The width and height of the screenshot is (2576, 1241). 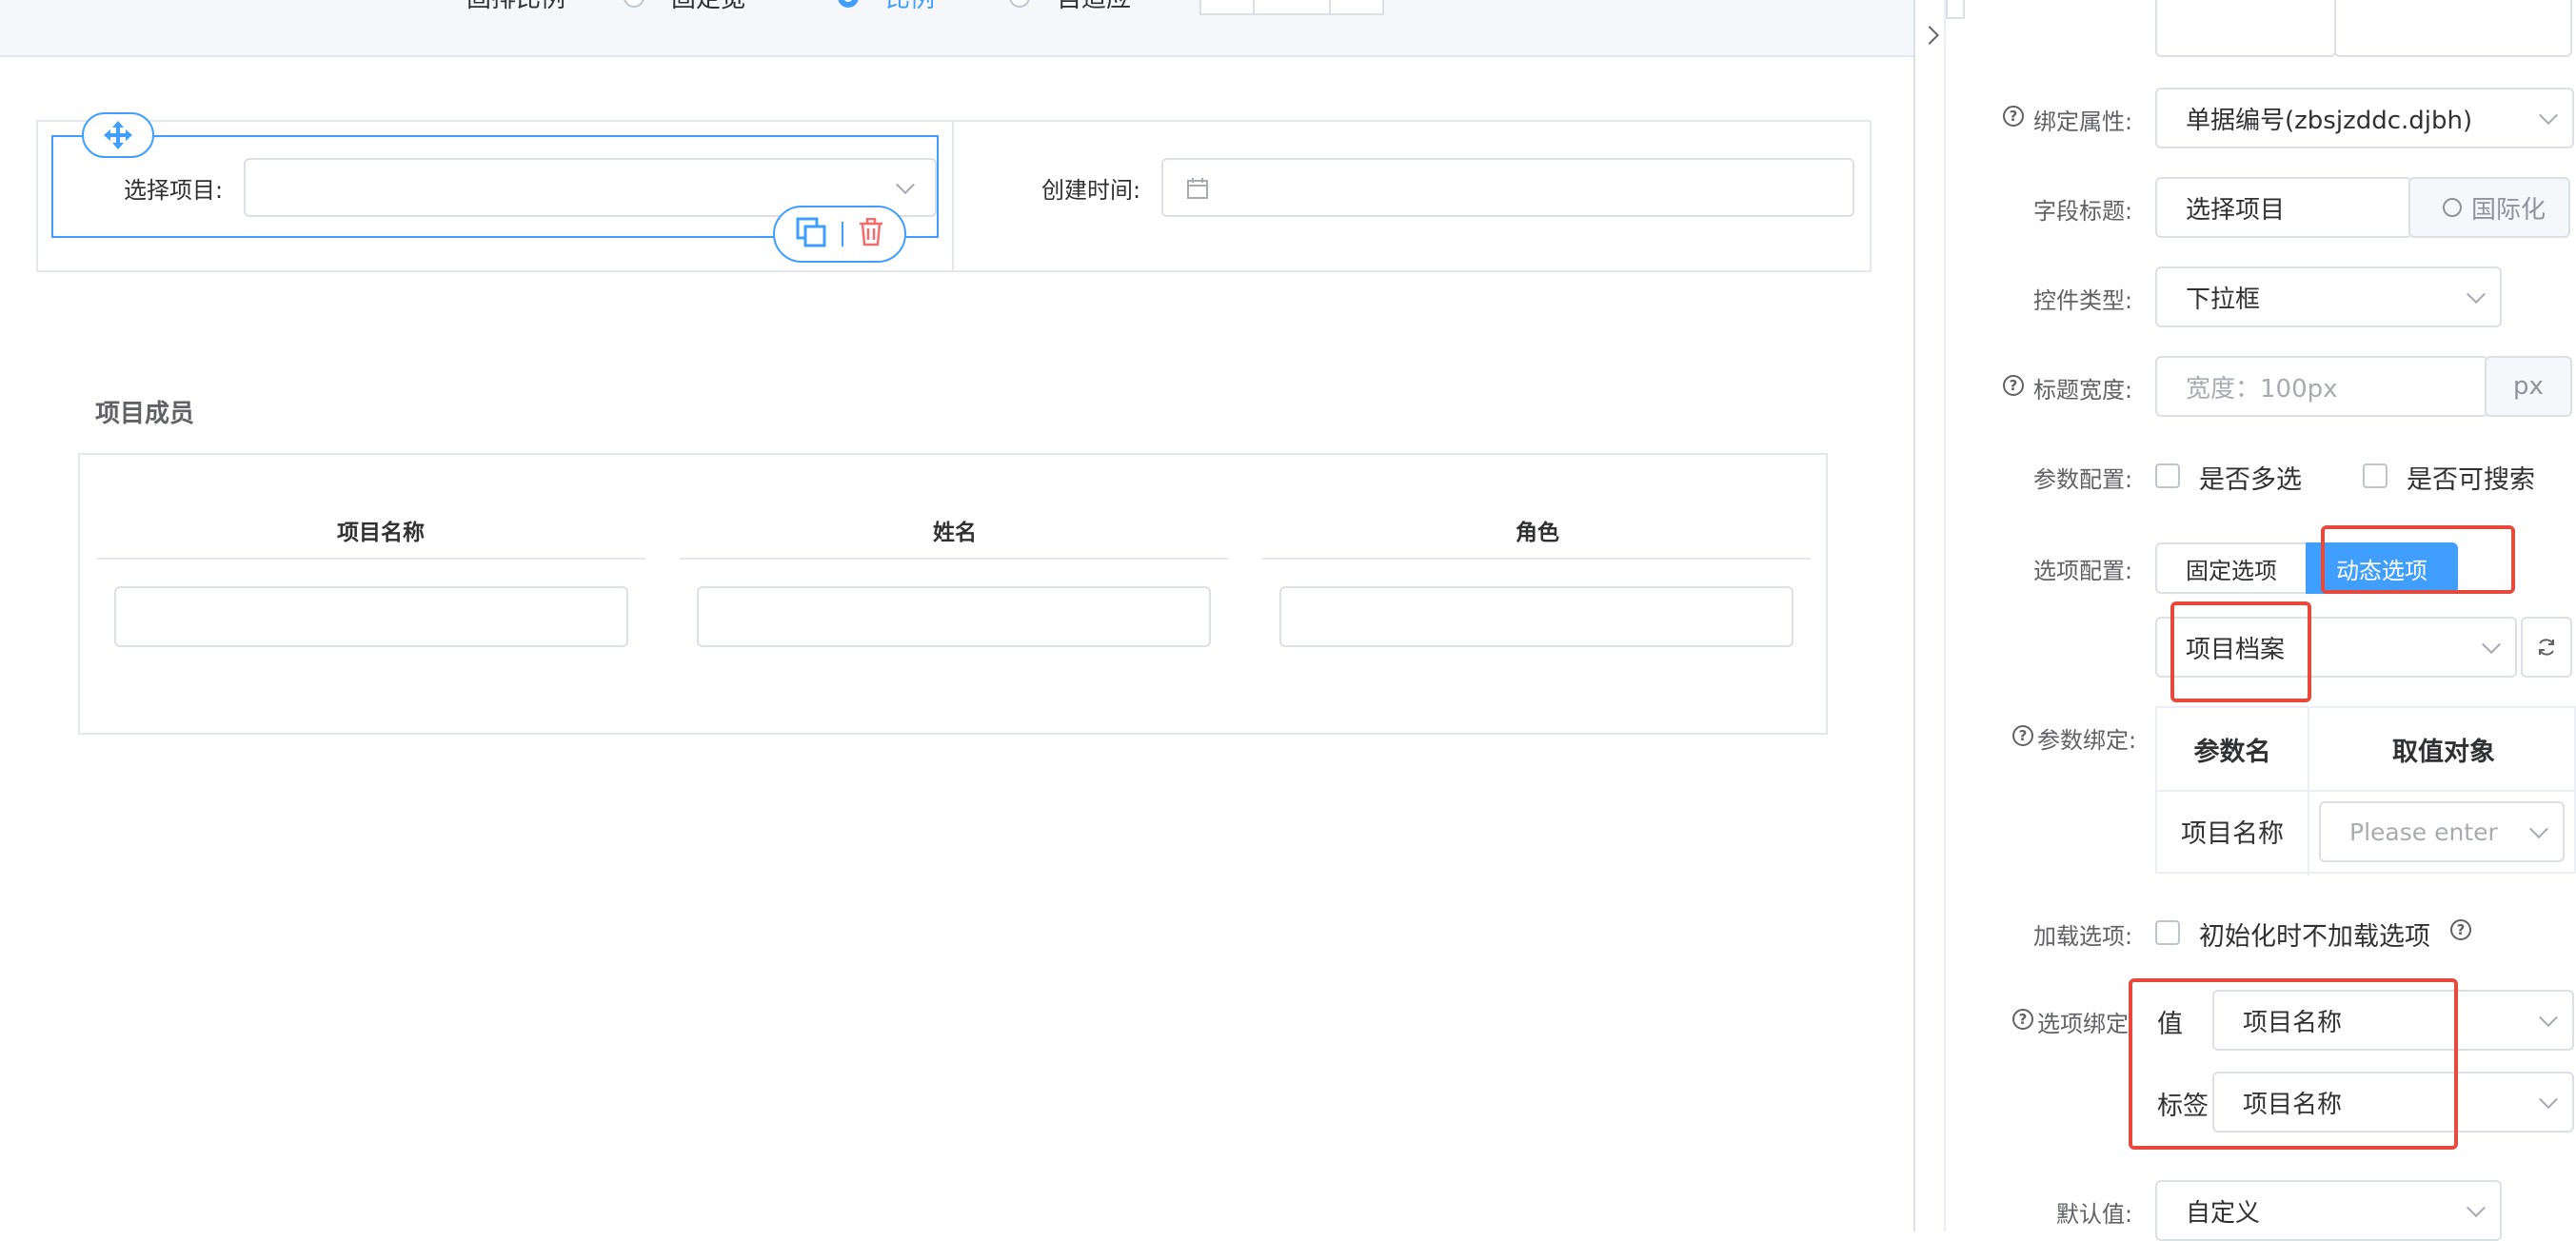 What do you see at coordinates (2083, 211) in the screenshot?
I see `field-title-label: 字段标题:` at bounding box center [2083, 211].